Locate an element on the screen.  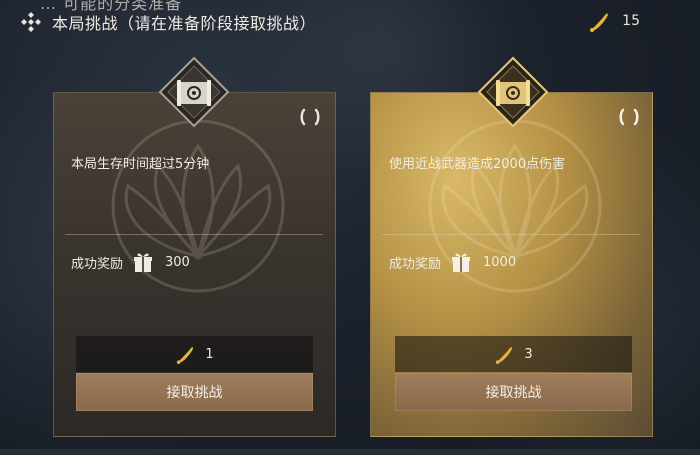
task-description: 使用近战武器造成2000点伤害 is located at coordinates (477, 164).